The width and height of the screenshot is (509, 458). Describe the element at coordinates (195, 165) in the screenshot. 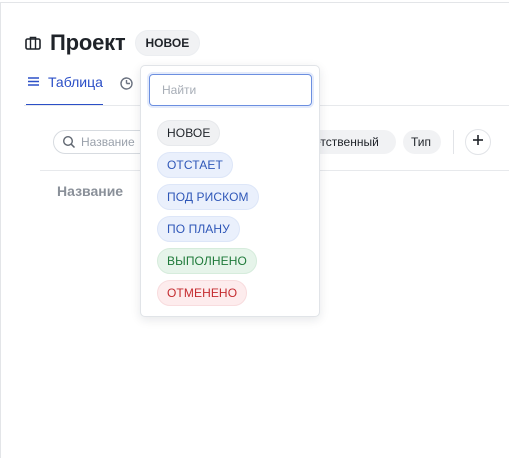

I see `status-option-behind: ОТСТАЕТ` at that location.